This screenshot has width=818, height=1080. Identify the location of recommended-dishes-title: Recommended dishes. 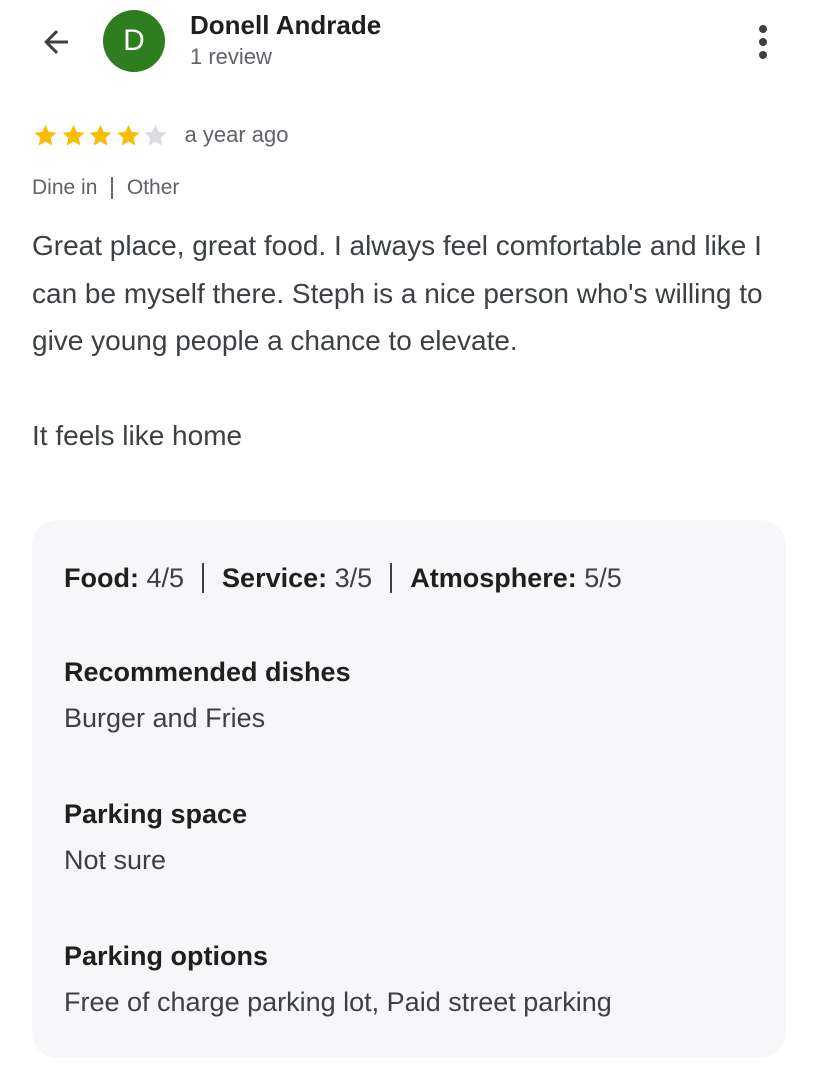
(207, 672).